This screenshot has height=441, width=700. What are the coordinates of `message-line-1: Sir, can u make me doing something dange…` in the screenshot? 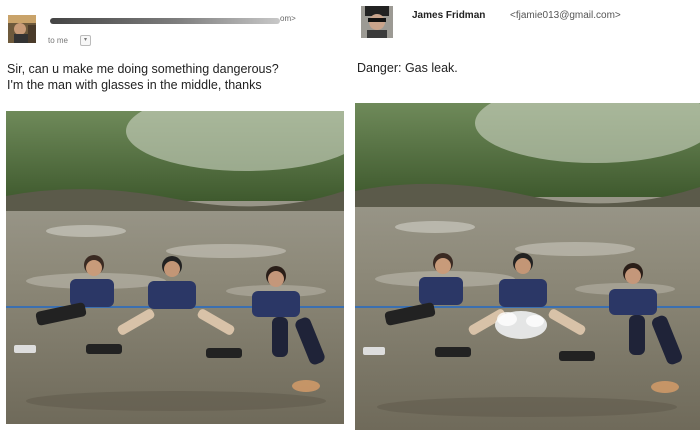 It's located at (143, 69).